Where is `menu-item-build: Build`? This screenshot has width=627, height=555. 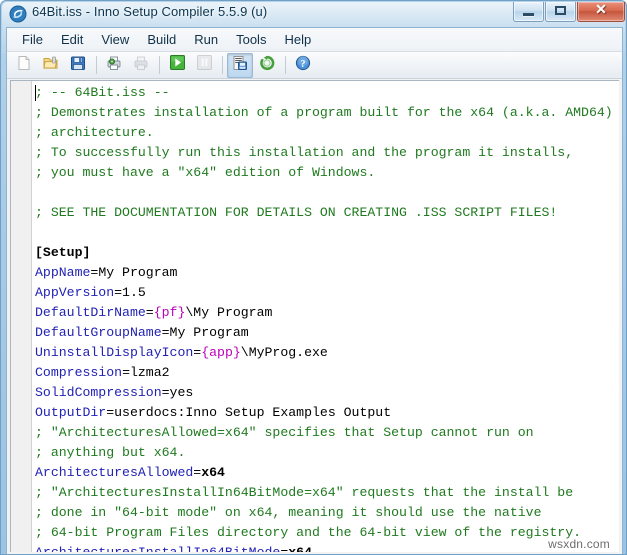 menu-item-build: Build is located at coordinates (161, 39).